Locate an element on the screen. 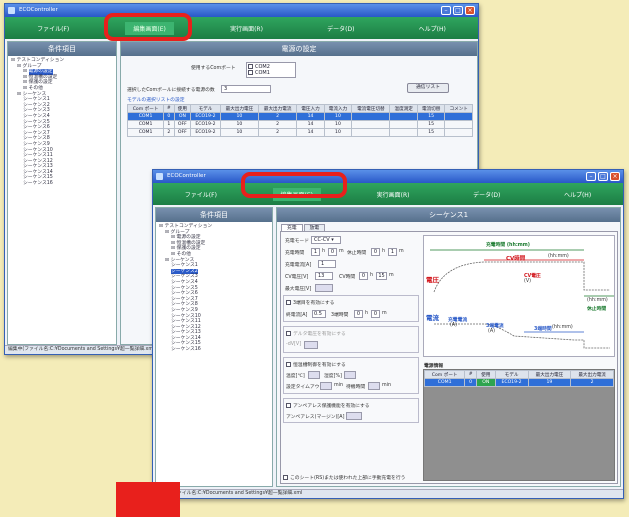  cv-voltage-input: 13 is located at coordinates (324, 276).